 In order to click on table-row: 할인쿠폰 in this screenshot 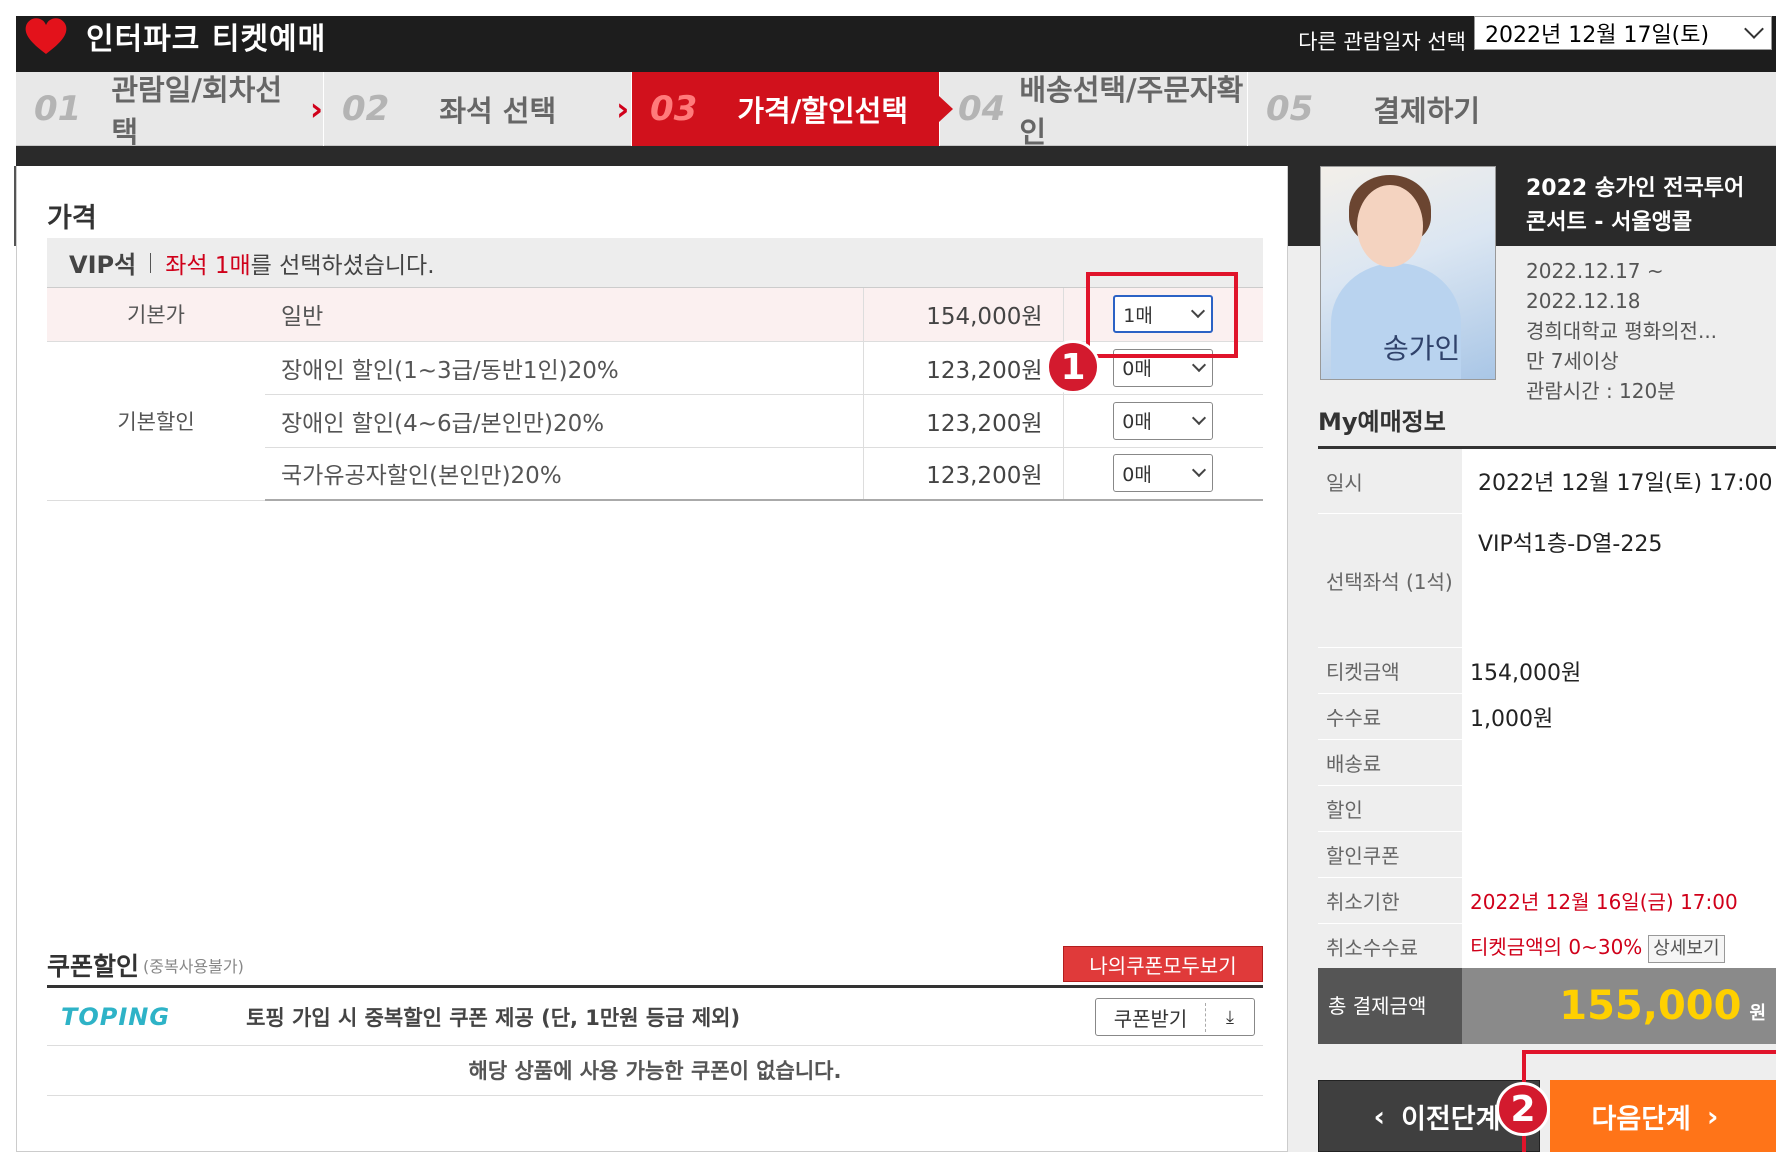, I will do `click(1547, 854)`.